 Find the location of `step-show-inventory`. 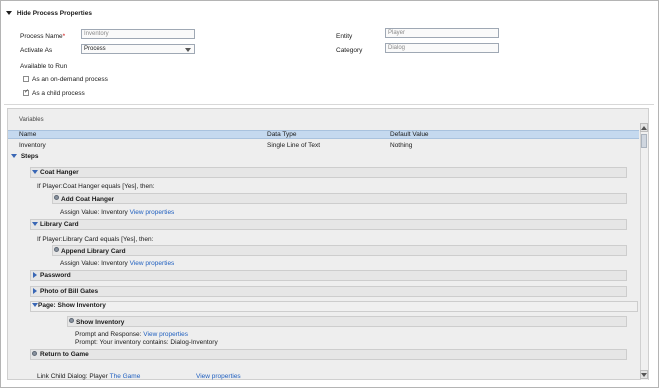

step-show-inventory is located at coordinates (347, 321).